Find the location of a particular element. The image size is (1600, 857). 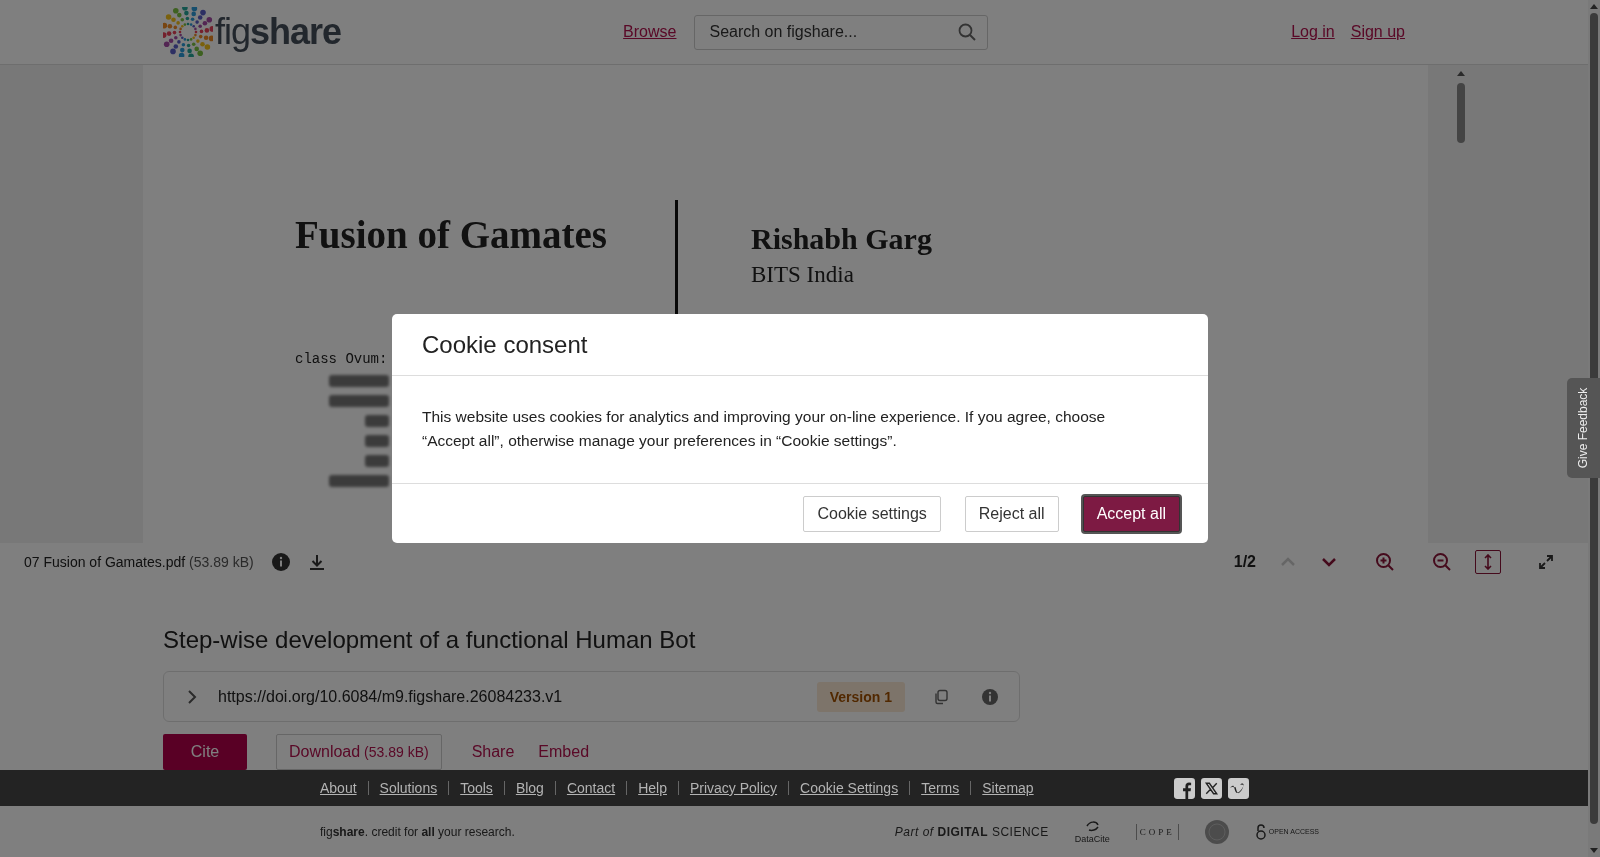

action-link: Share is located at coordinates (493, 752).